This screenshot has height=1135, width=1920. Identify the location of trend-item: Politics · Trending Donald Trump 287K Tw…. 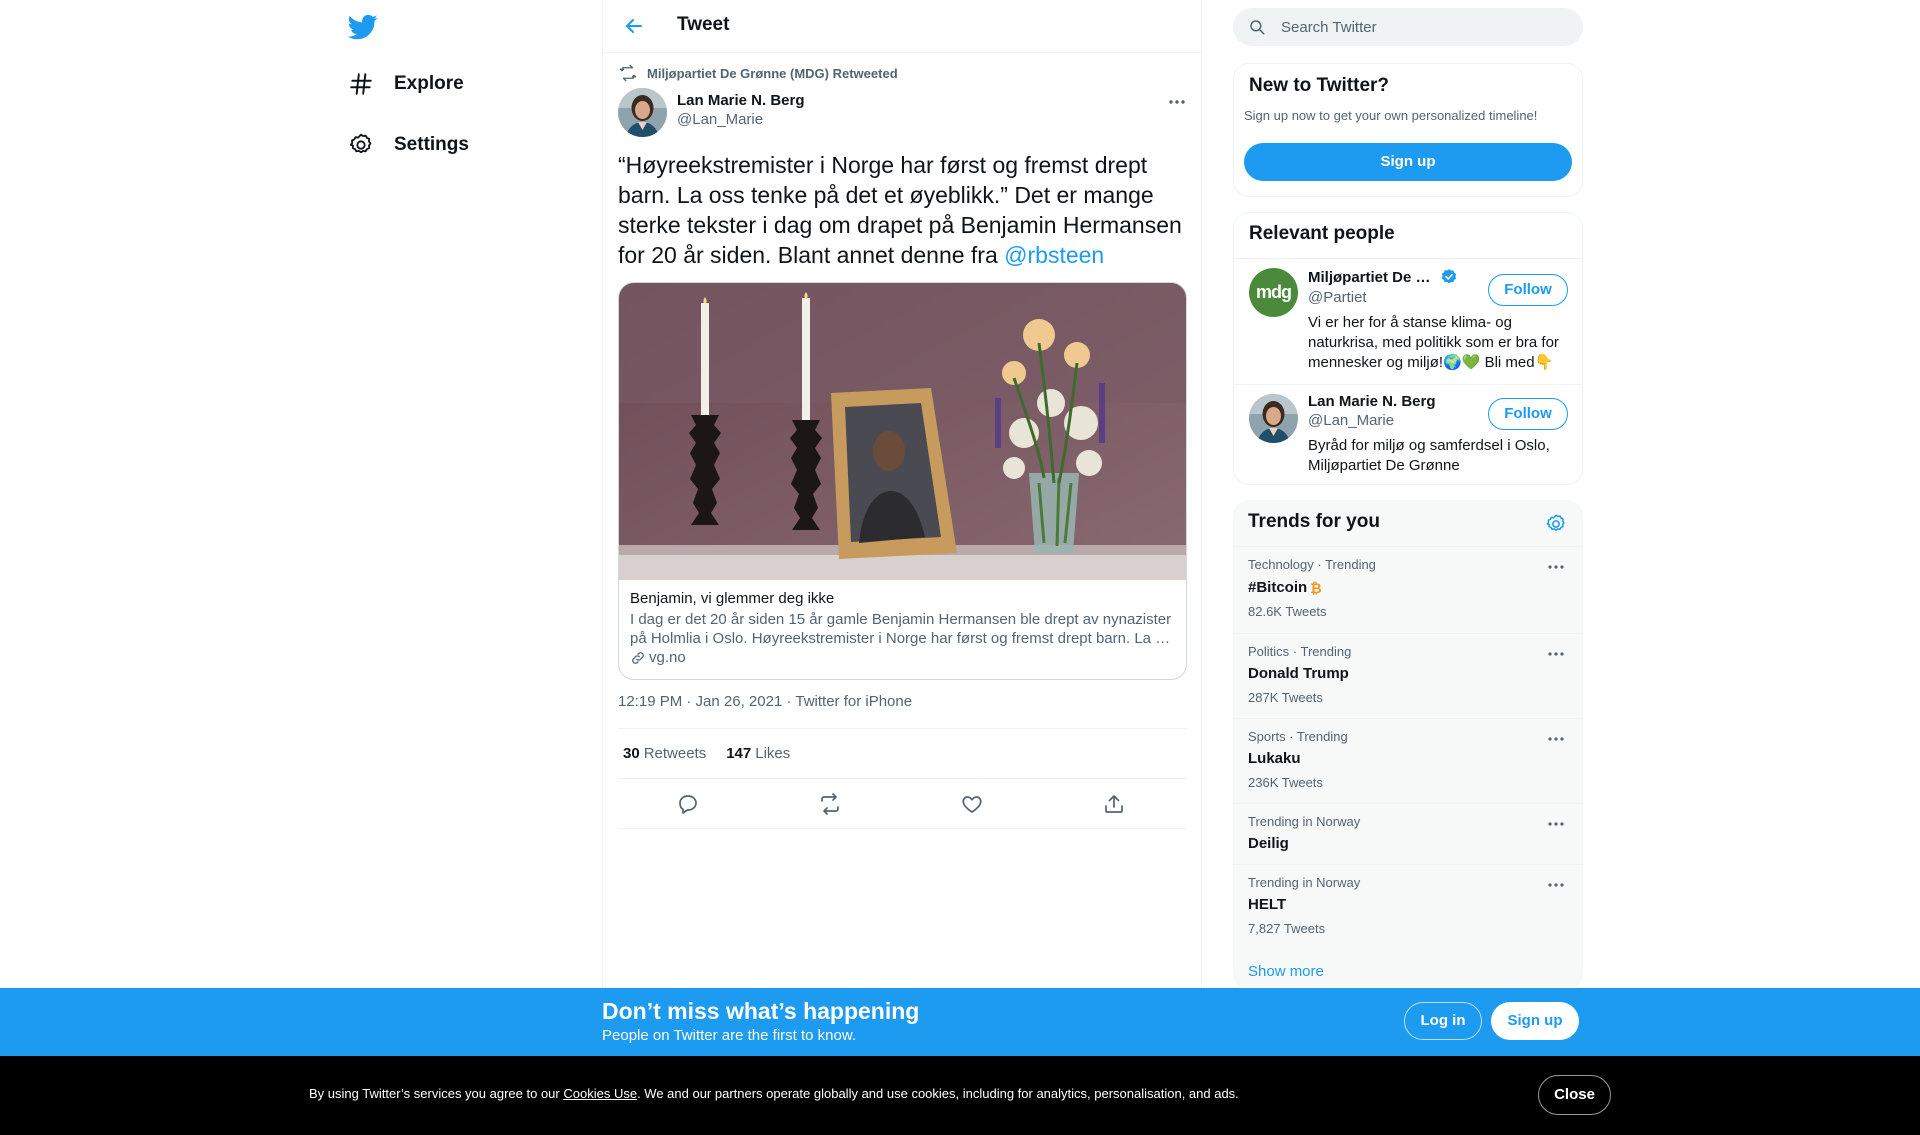
(1408, 675).